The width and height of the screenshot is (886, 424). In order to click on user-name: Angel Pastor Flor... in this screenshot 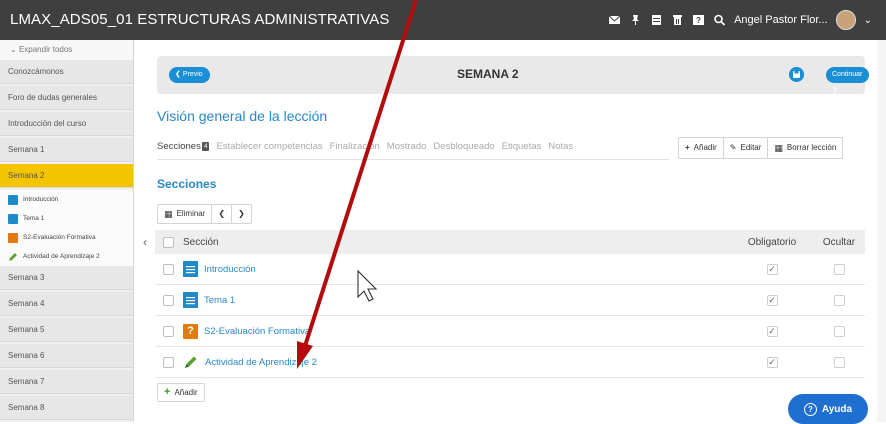, I will do `click(781, 20)`.